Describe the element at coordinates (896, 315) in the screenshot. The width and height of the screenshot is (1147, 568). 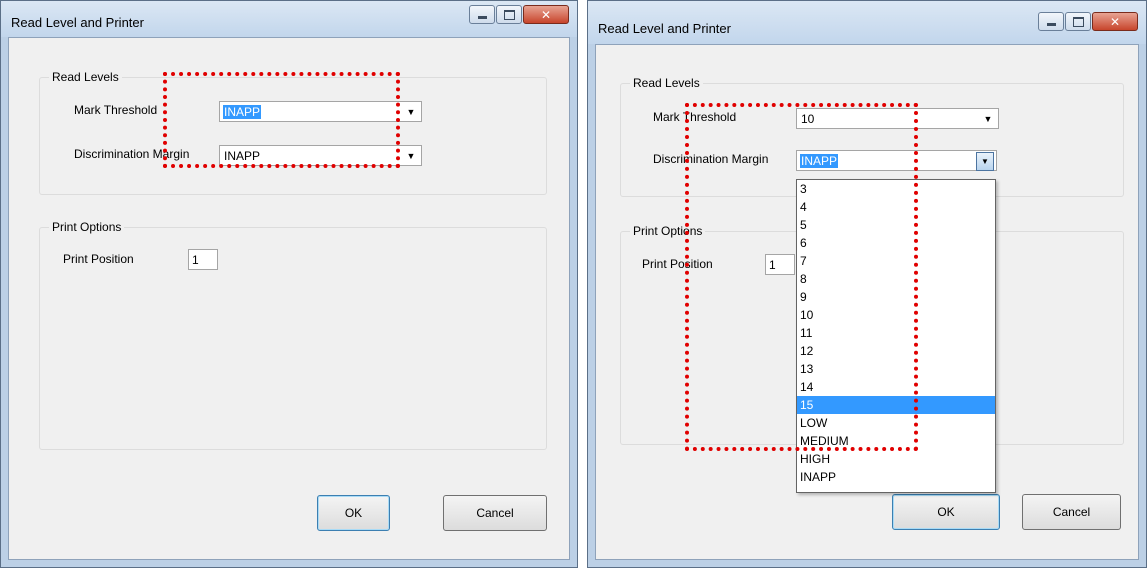
I see `dropdown-option: 10` at that location.